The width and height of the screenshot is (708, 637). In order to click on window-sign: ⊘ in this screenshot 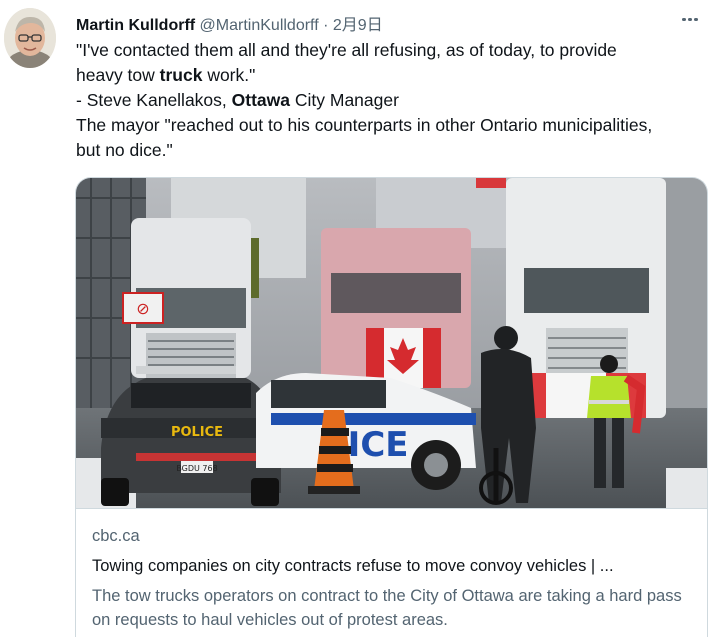, I will do `click(142, 308)`.